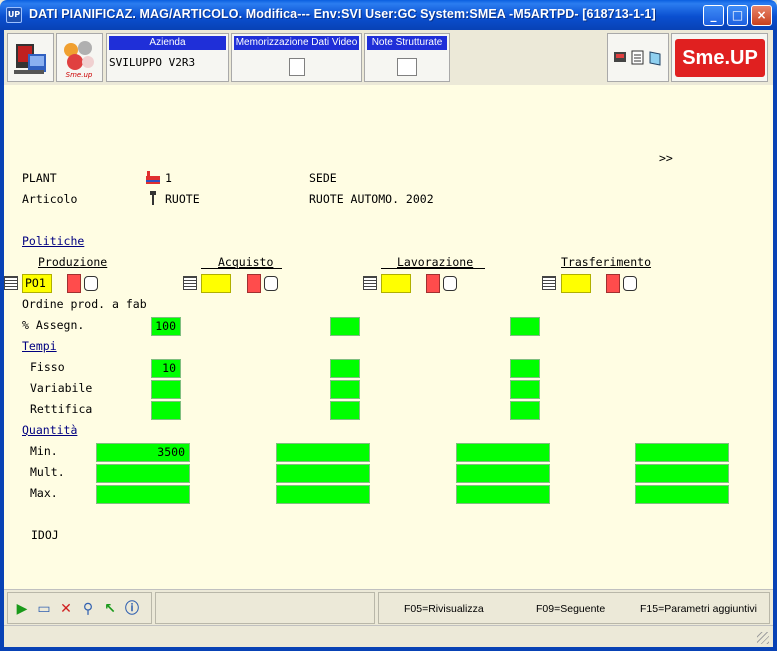 The height and width of the screenshot is (651, 777). Describe the element at coordinates (265, 608) in the screenshot. I see `message-panel` at that location.